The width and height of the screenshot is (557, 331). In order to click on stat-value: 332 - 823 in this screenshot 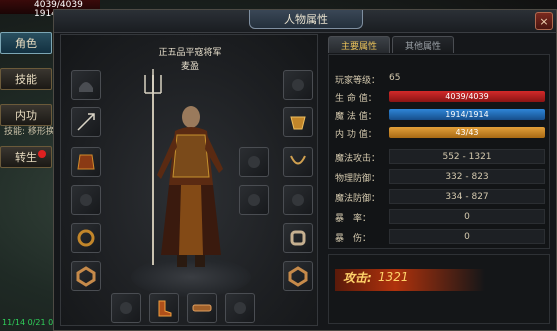, I will do `click(467, 176)`.